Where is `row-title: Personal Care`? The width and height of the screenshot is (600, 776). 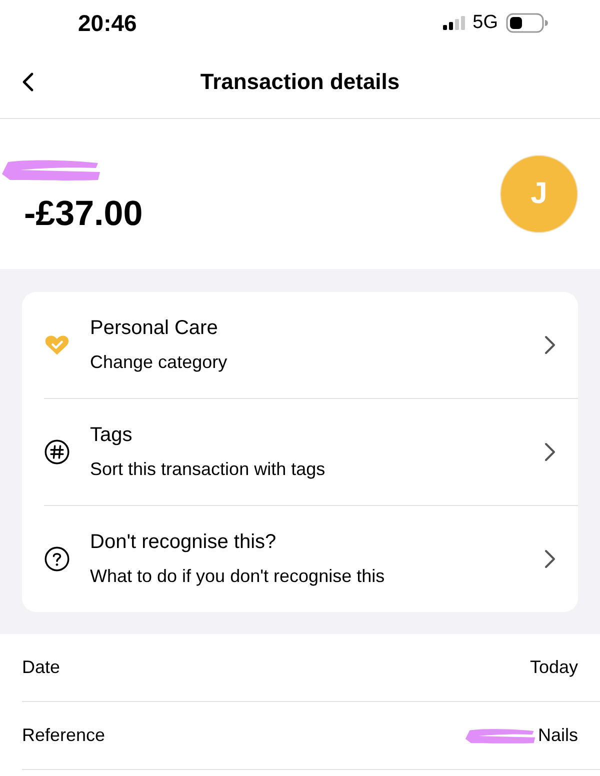 row-title: Personal Care is located at coordinates (154, 328).